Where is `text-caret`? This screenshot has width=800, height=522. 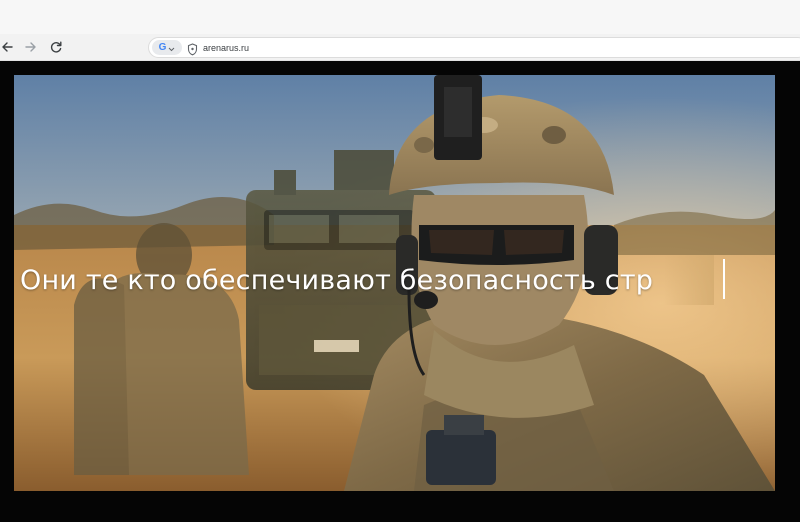
text-caret is located at coordinates (724, 279).